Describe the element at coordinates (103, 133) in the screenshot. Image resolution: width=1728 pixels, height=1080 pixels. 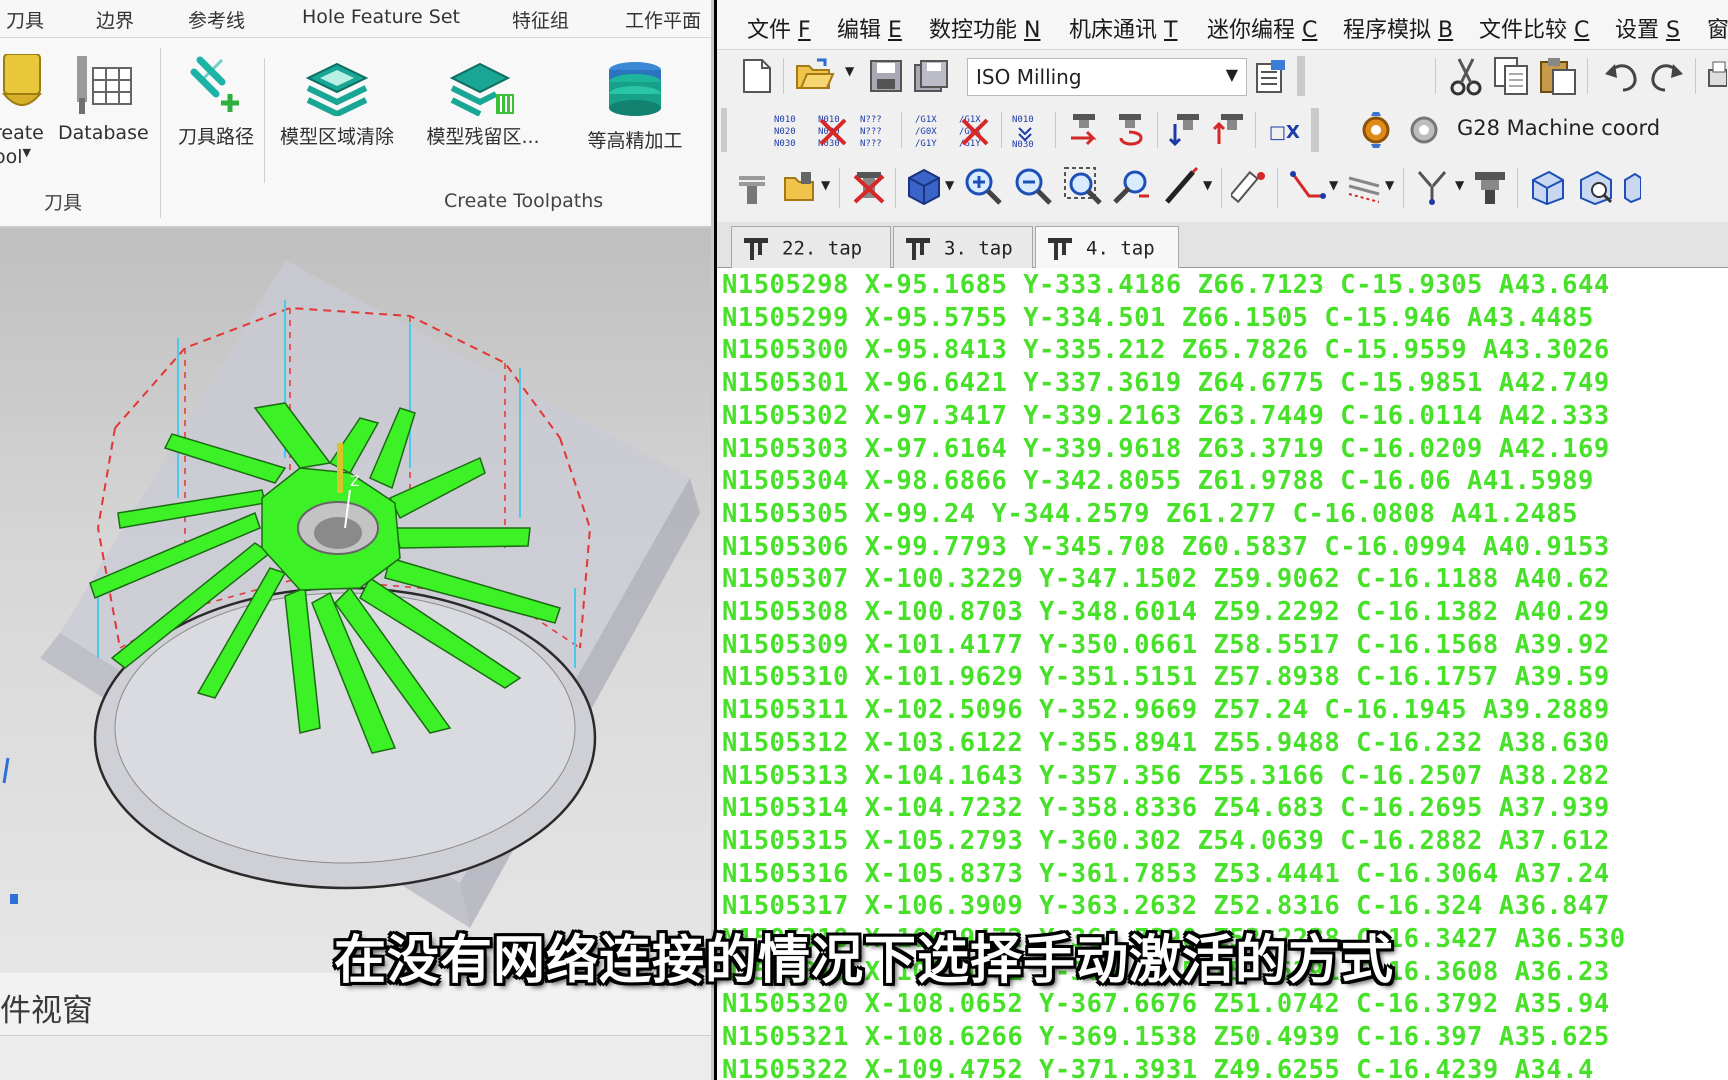
I see `database-label: Database` at that location.